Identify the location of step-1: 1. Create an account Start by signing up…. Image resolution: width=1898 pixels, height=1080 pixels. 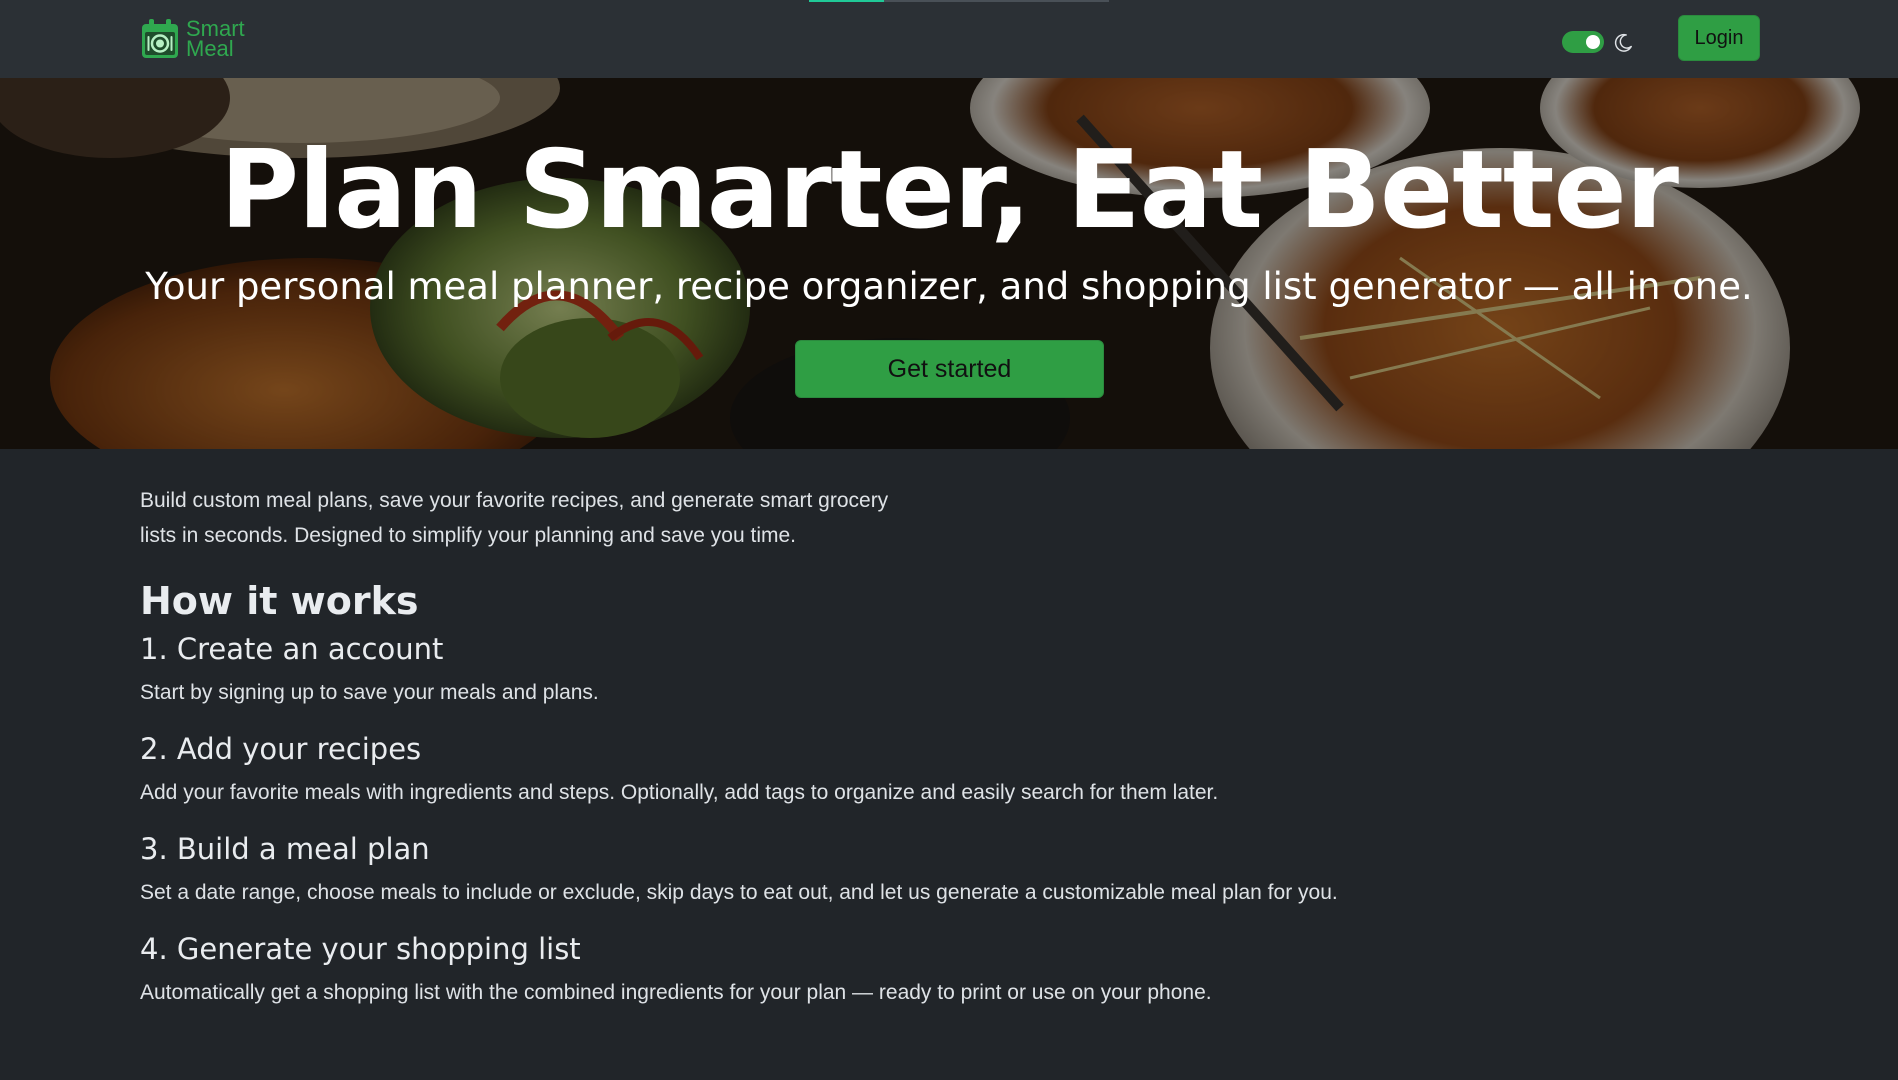
(950, 669).